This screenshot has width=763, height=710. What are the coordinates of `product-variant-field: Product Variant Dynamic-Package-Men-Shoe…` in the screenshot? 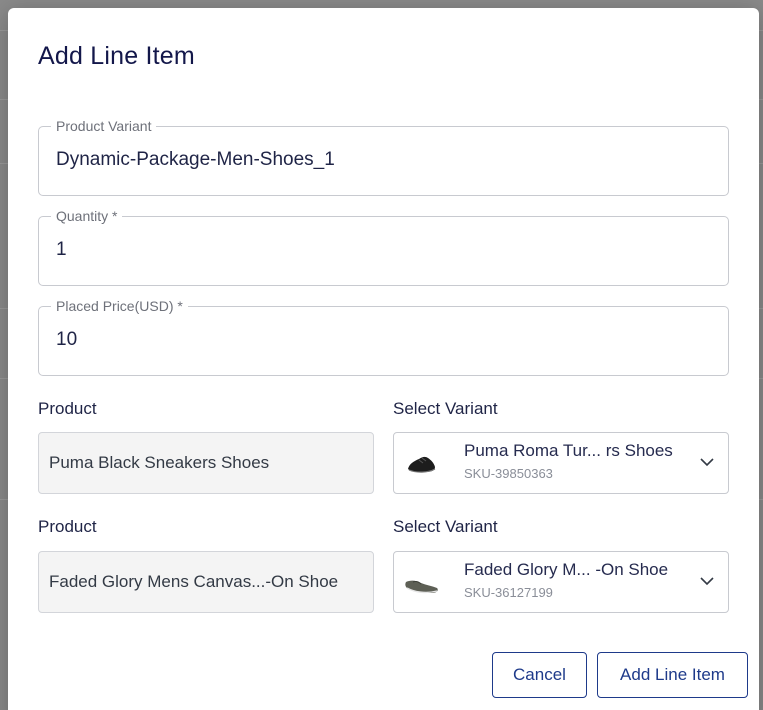 It's located at (383, 156).